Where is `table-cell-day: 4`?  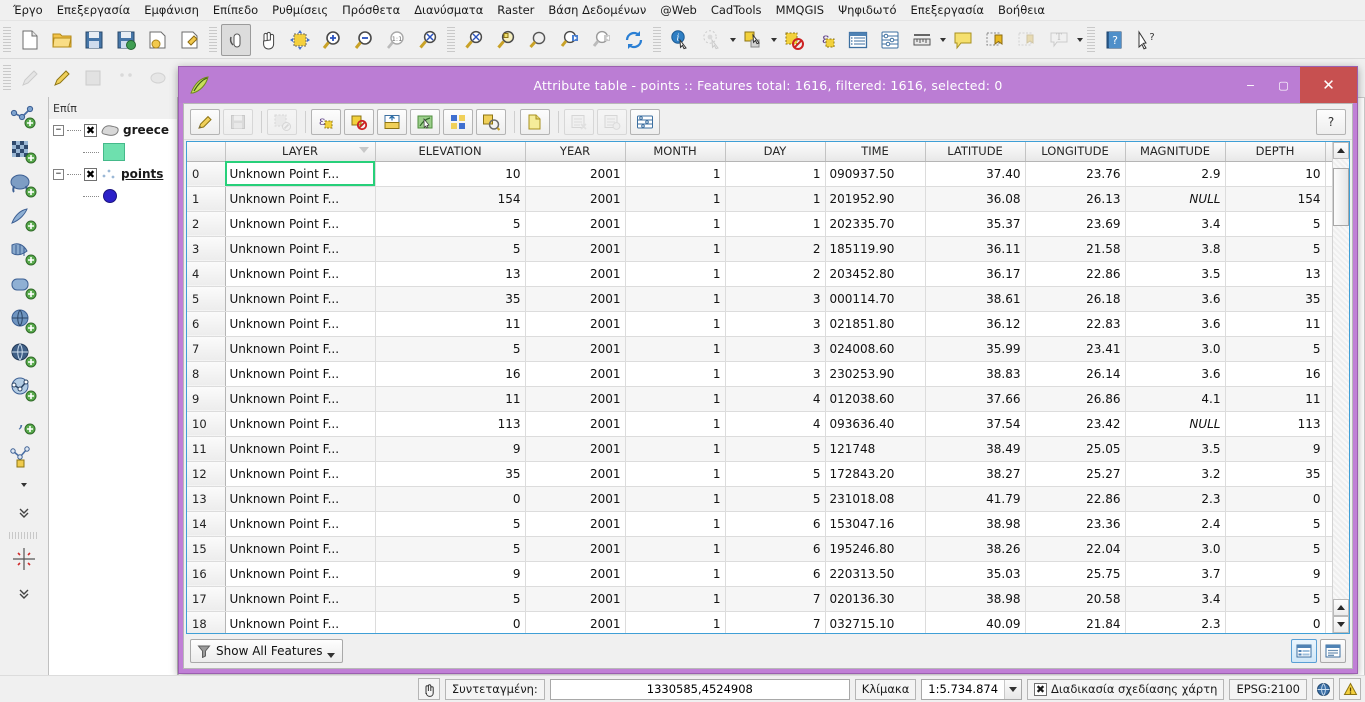
table-cell-day: 4 is located at coordinates (775, 399).